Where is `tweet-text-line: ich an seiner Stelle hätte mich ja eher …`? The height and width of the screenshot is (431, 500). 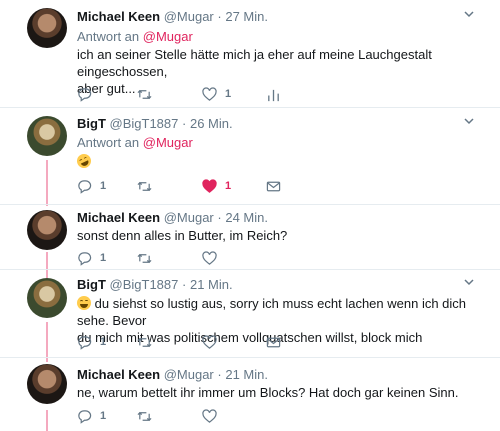 tweet-text-line: ich an seiner Stelle hätte mich ja eher … is located at coordinates (254, 63).